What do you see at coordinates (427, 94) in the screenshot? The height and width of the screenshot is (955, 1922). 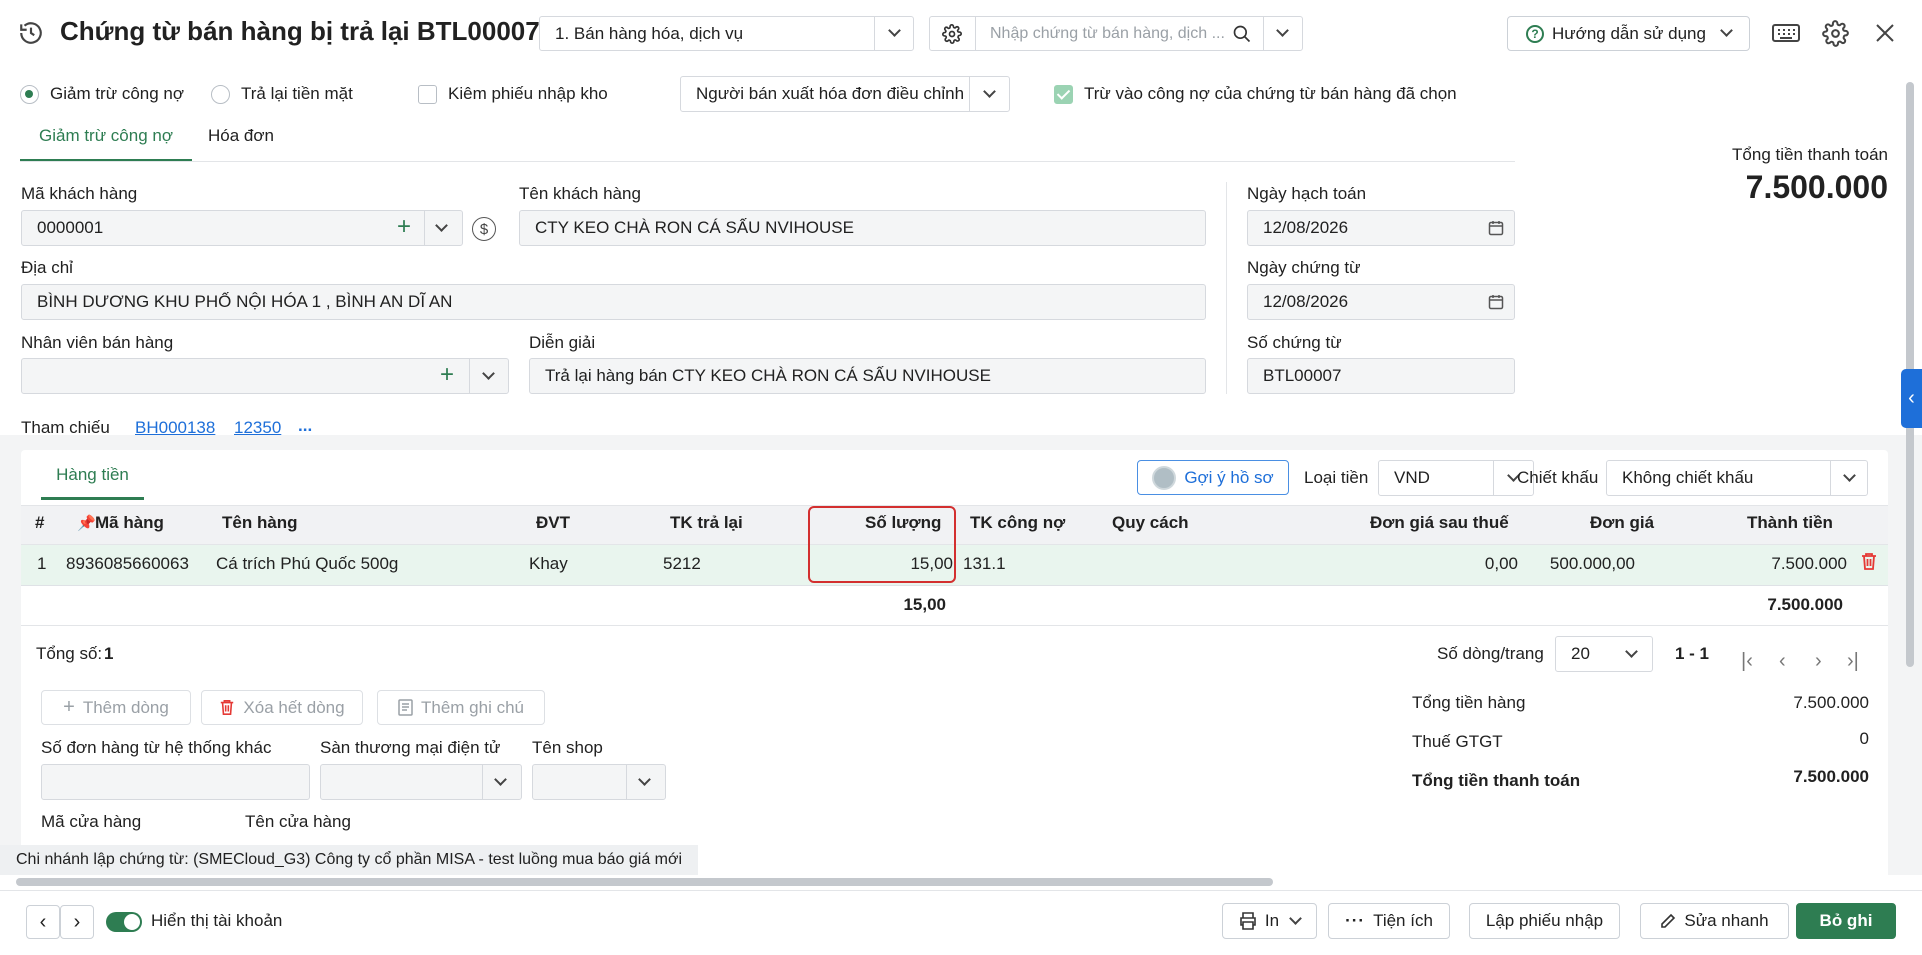 I see `stock-receipt-checkbox` at bounding box center [427, 94].